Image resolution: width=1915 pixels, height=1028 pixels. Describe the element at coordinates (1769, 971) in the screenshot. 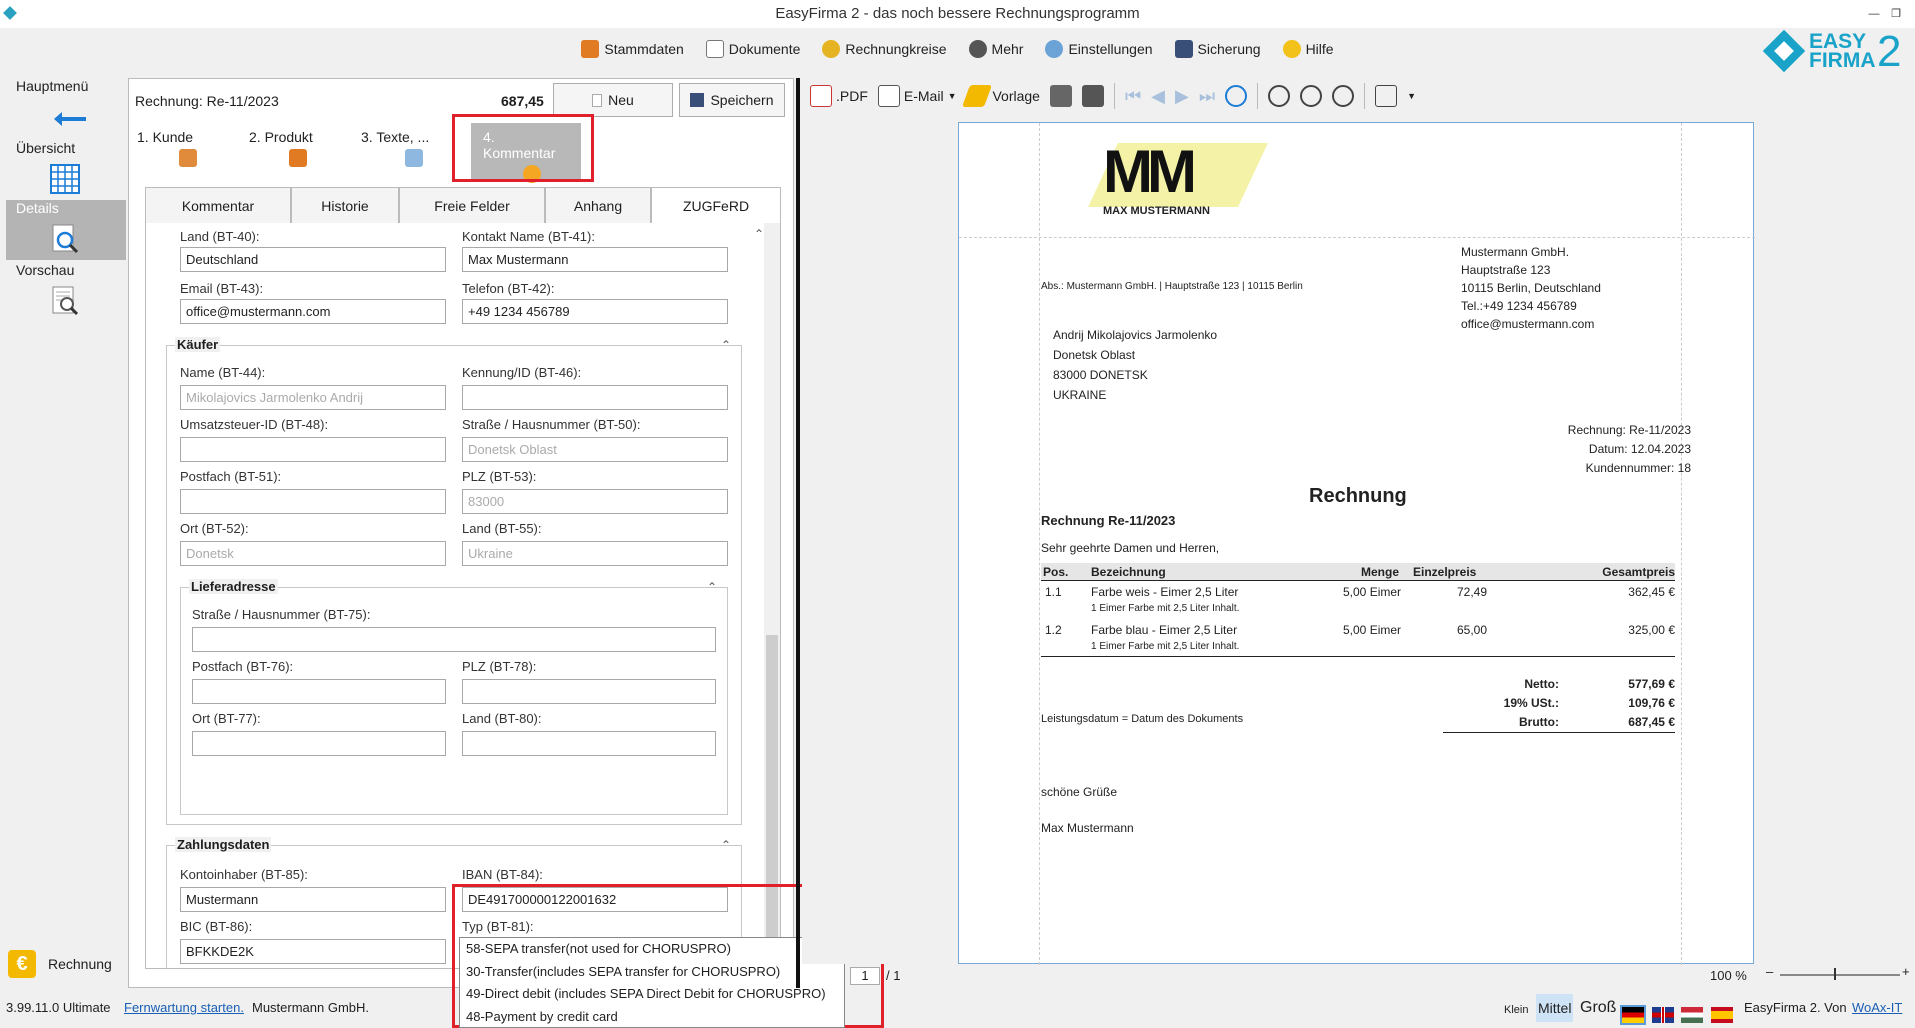

I see `zoom-out-button: –` at that location.